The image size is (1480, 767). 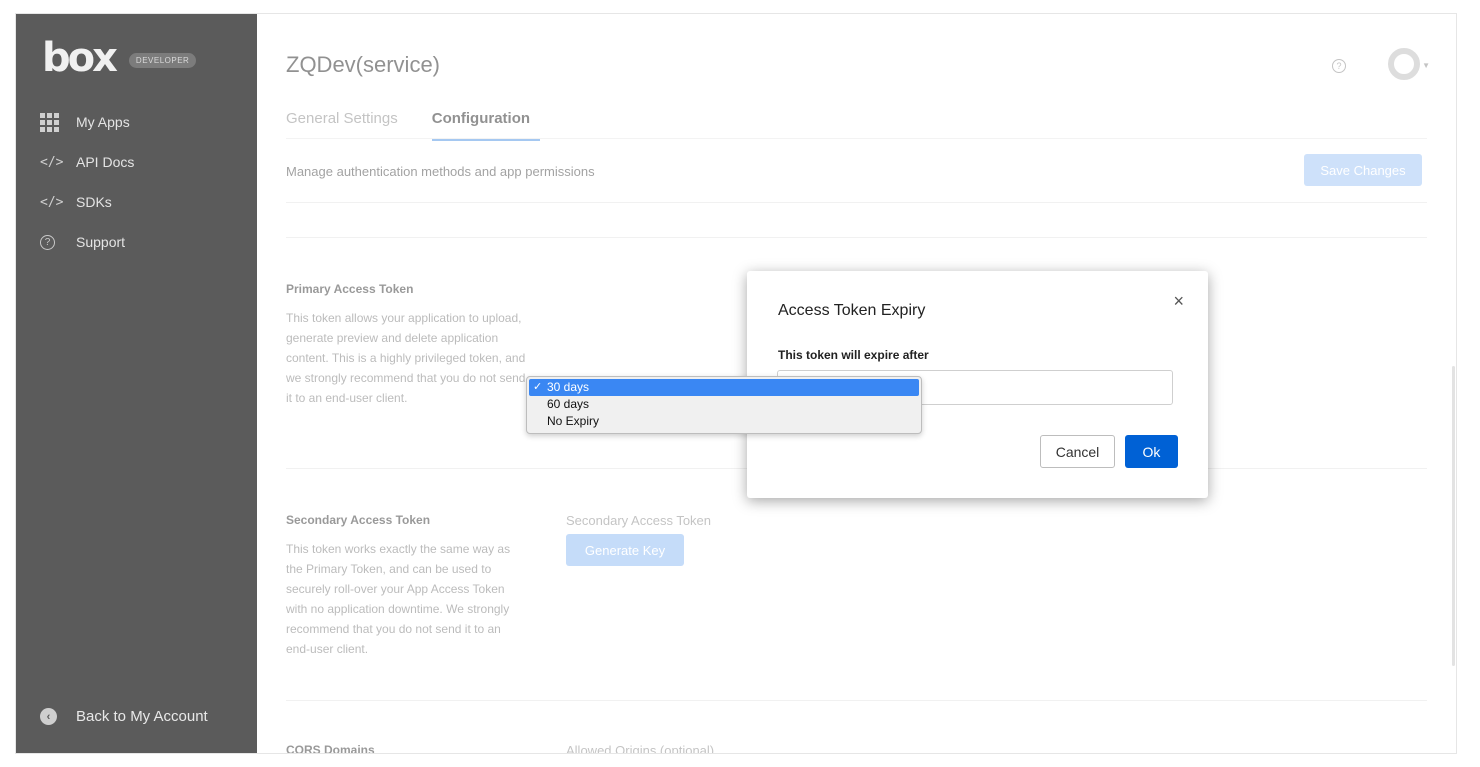 I want to click on close-icon: ×, so click(x=1178, y=301).